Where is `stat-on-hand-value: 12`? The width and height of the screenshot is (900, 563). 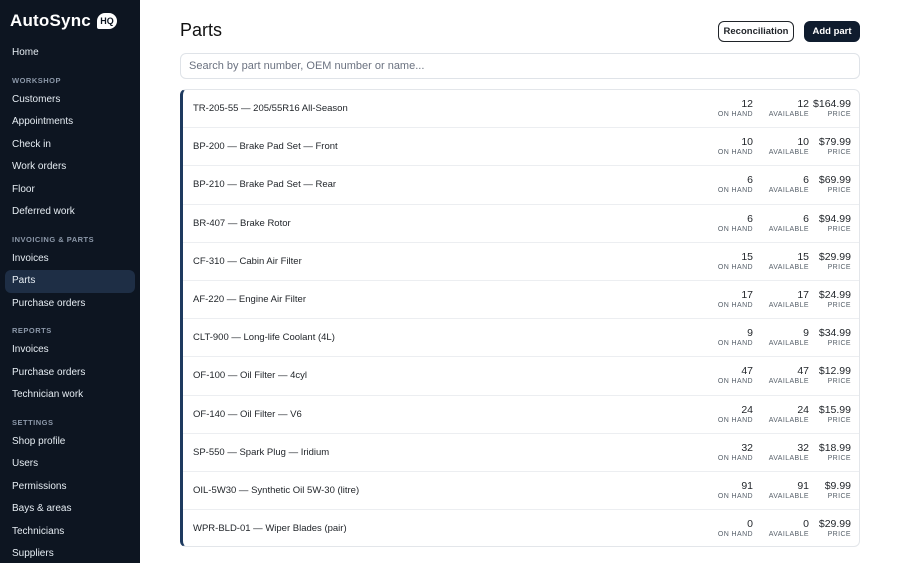
stat-on-hand-value: 12 is located at coordinates (747, 104).